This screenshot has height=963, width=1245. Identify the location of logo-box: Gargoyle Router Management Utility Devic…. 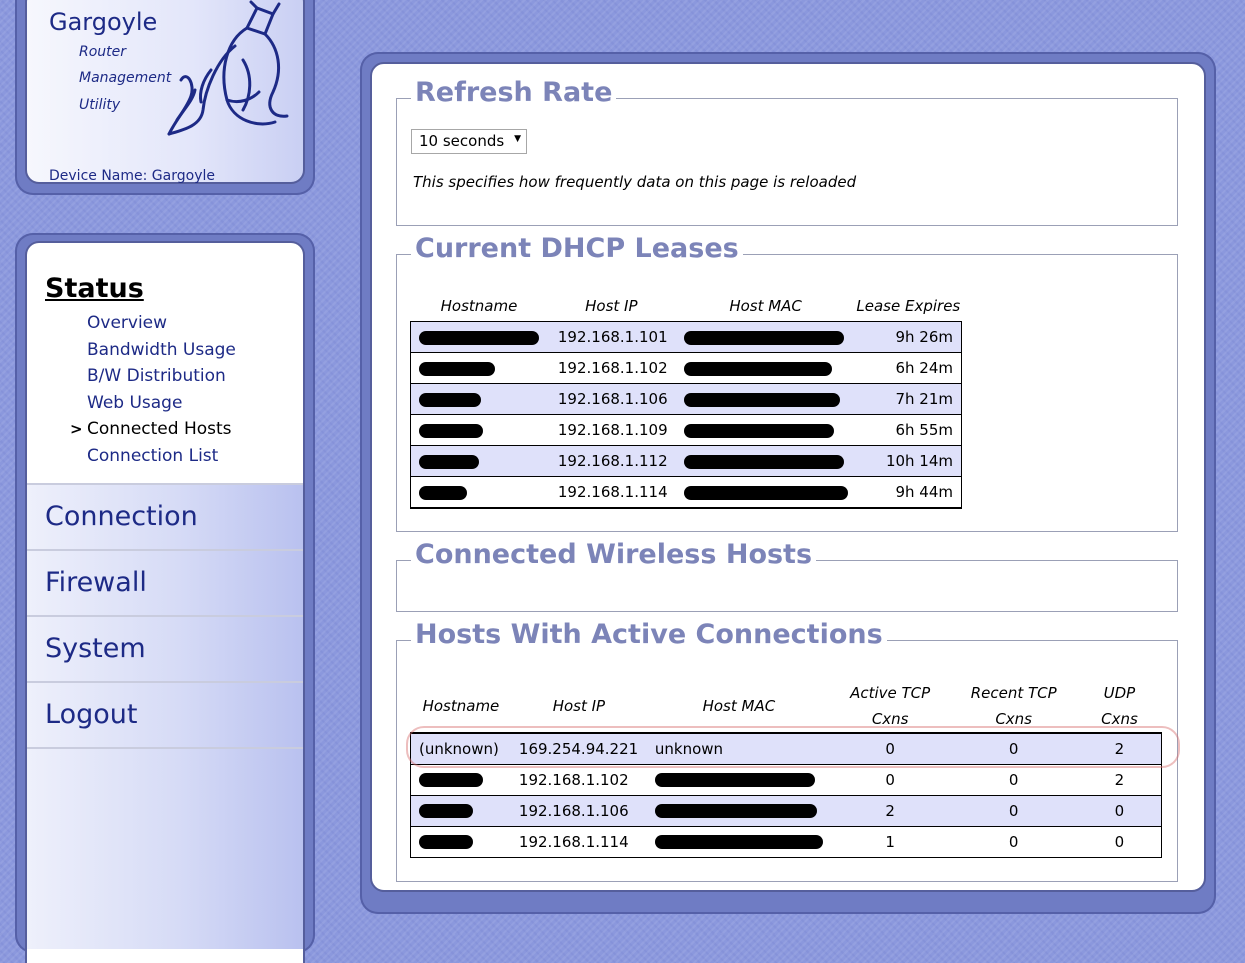
(165, 92).